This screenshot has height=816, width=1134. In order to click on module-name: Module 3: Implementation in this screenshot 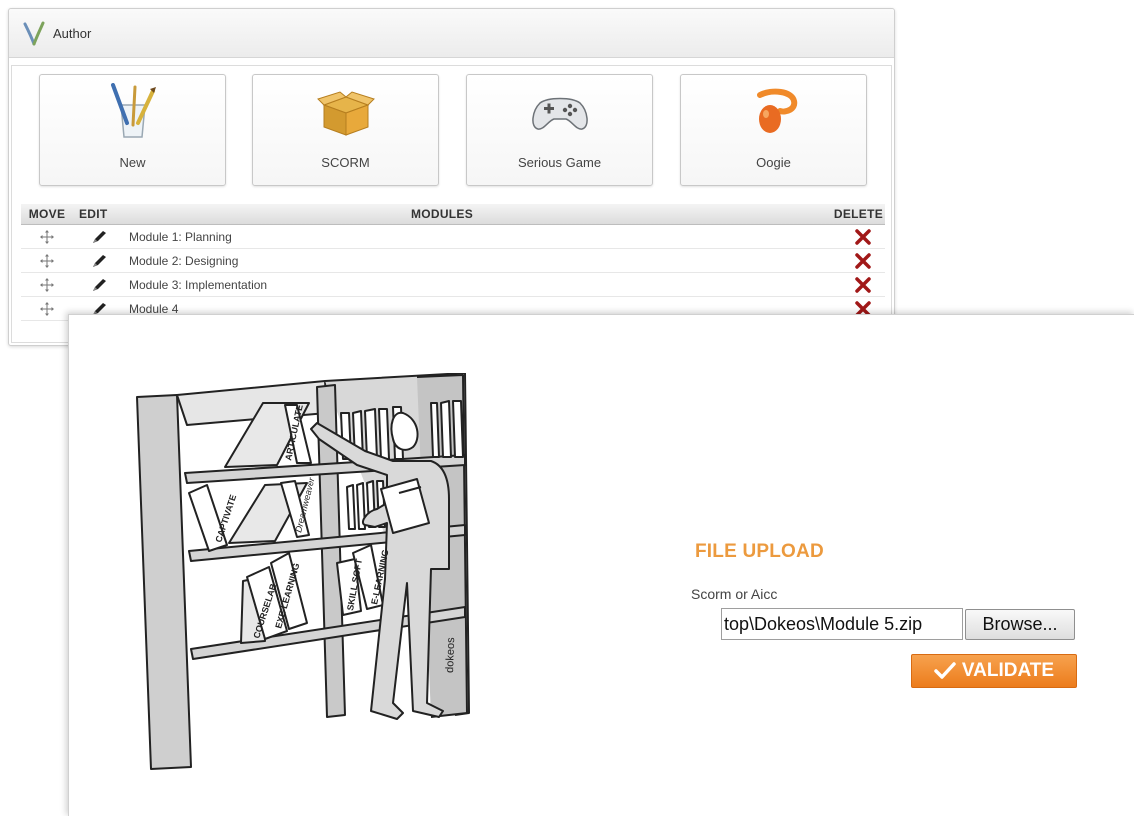, I will do `click(472, 285)`.